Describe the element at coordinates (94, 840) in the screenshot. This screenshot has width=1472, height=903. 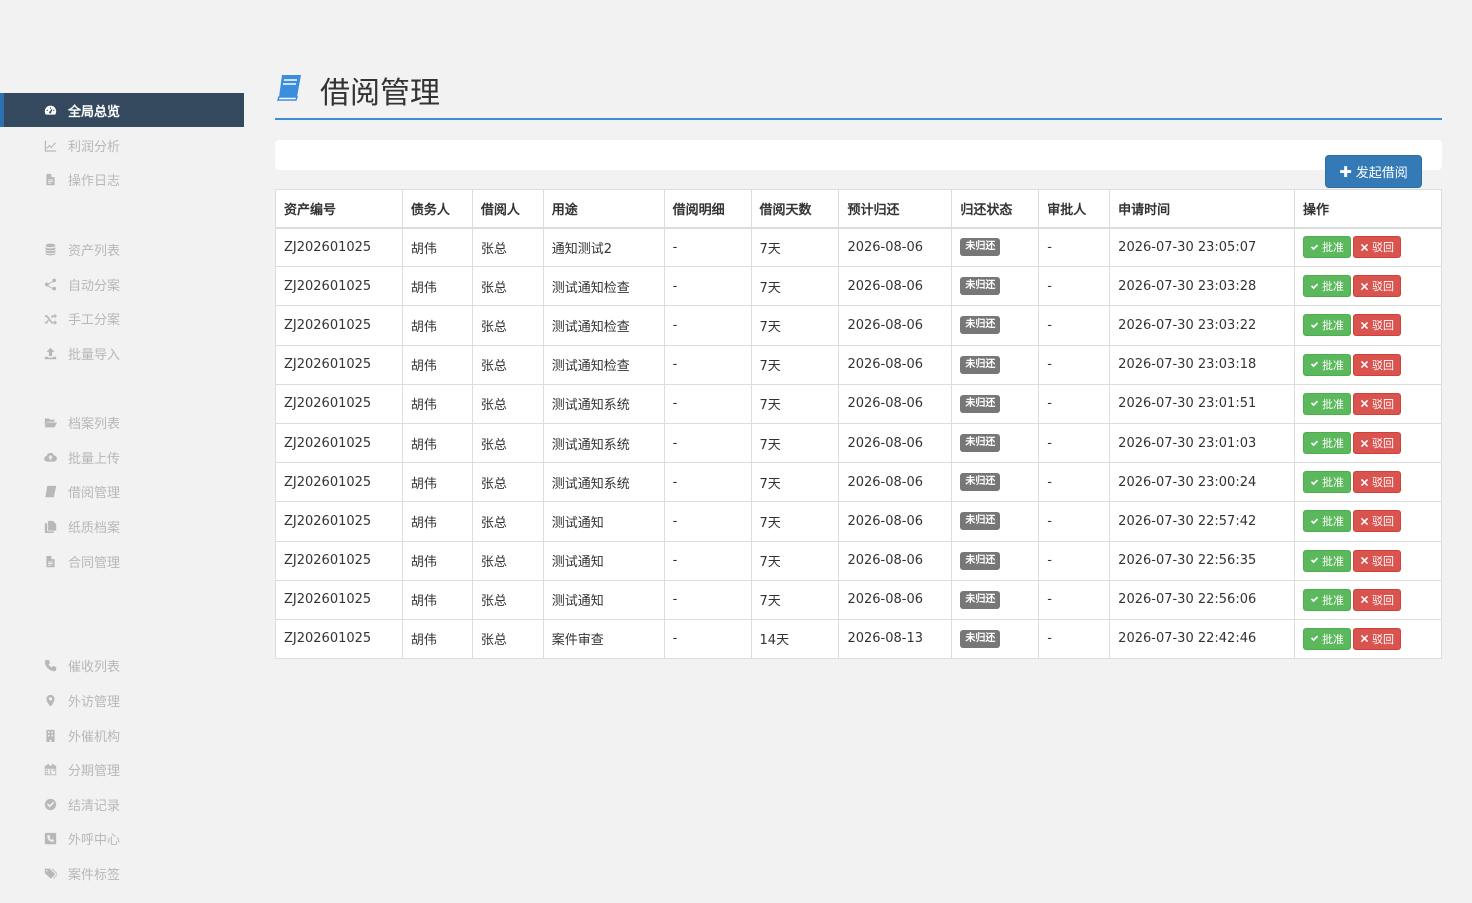
I see `sidebar-item-label: 外呼中心` at that location.